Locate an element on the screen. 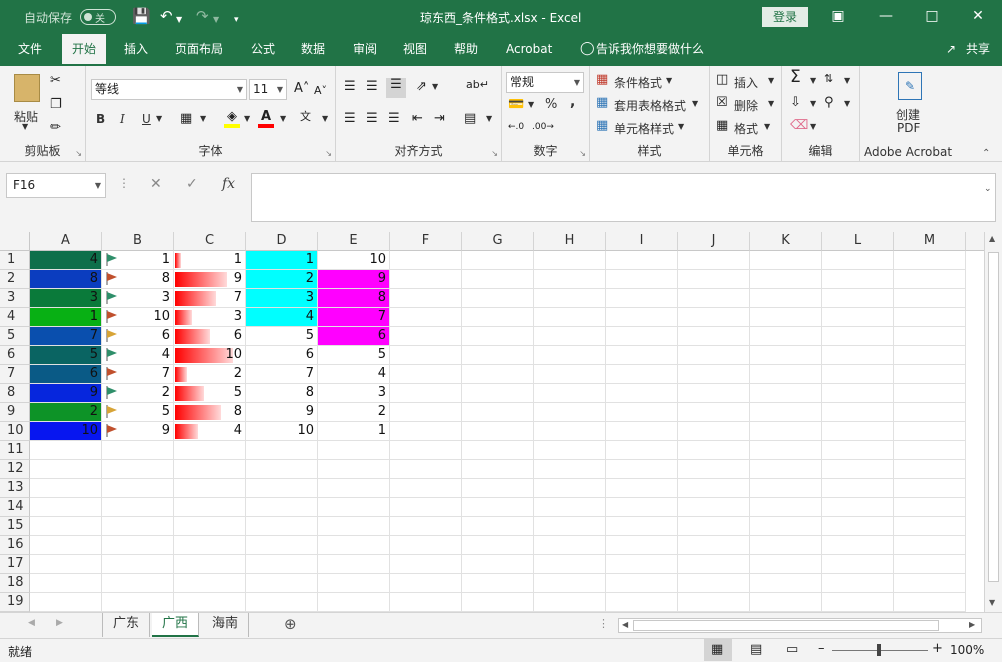 The height and width of the screenshot is (662, 1002). cell-c7: 2 is located at coordinates (210, 374).